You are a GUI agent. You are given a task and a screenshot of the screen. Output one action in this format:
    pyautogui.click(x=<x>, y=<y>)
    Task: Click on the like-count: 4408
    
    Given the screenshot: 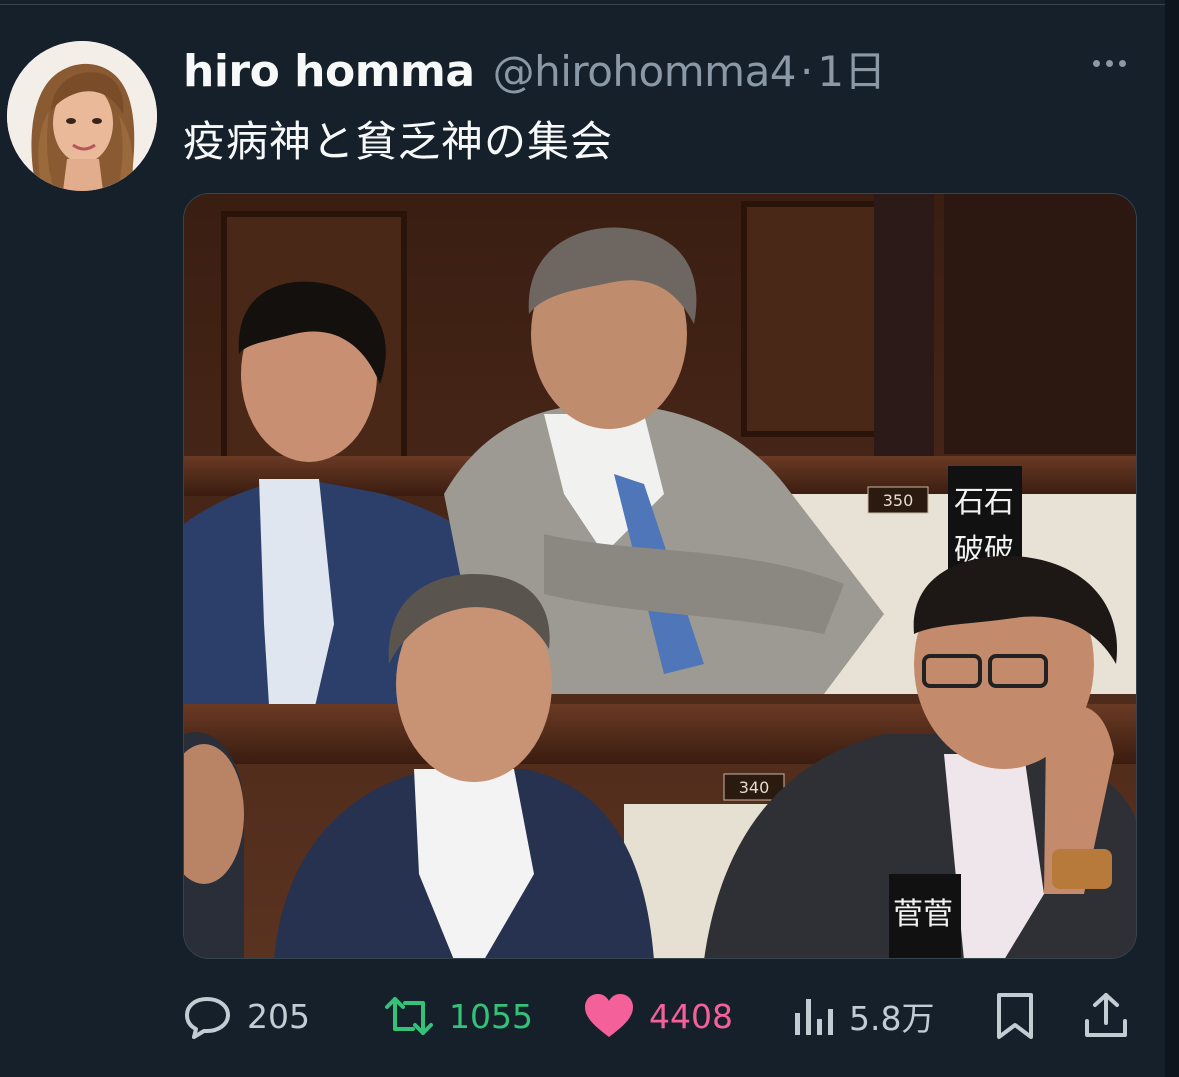 What is the action you would take?
    pyautogui.click(x=691, y=1016)
    